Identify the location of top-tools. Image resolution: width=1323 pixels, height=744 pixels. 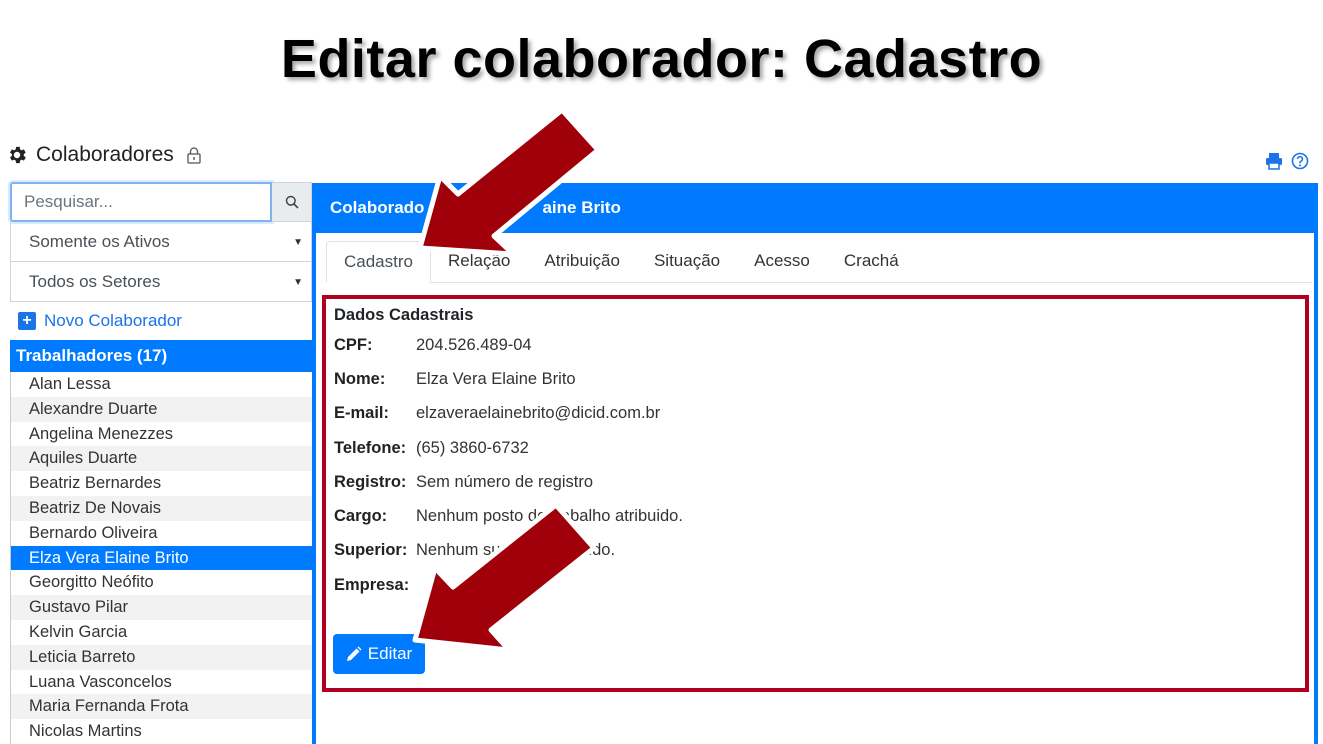
(1287, 161).